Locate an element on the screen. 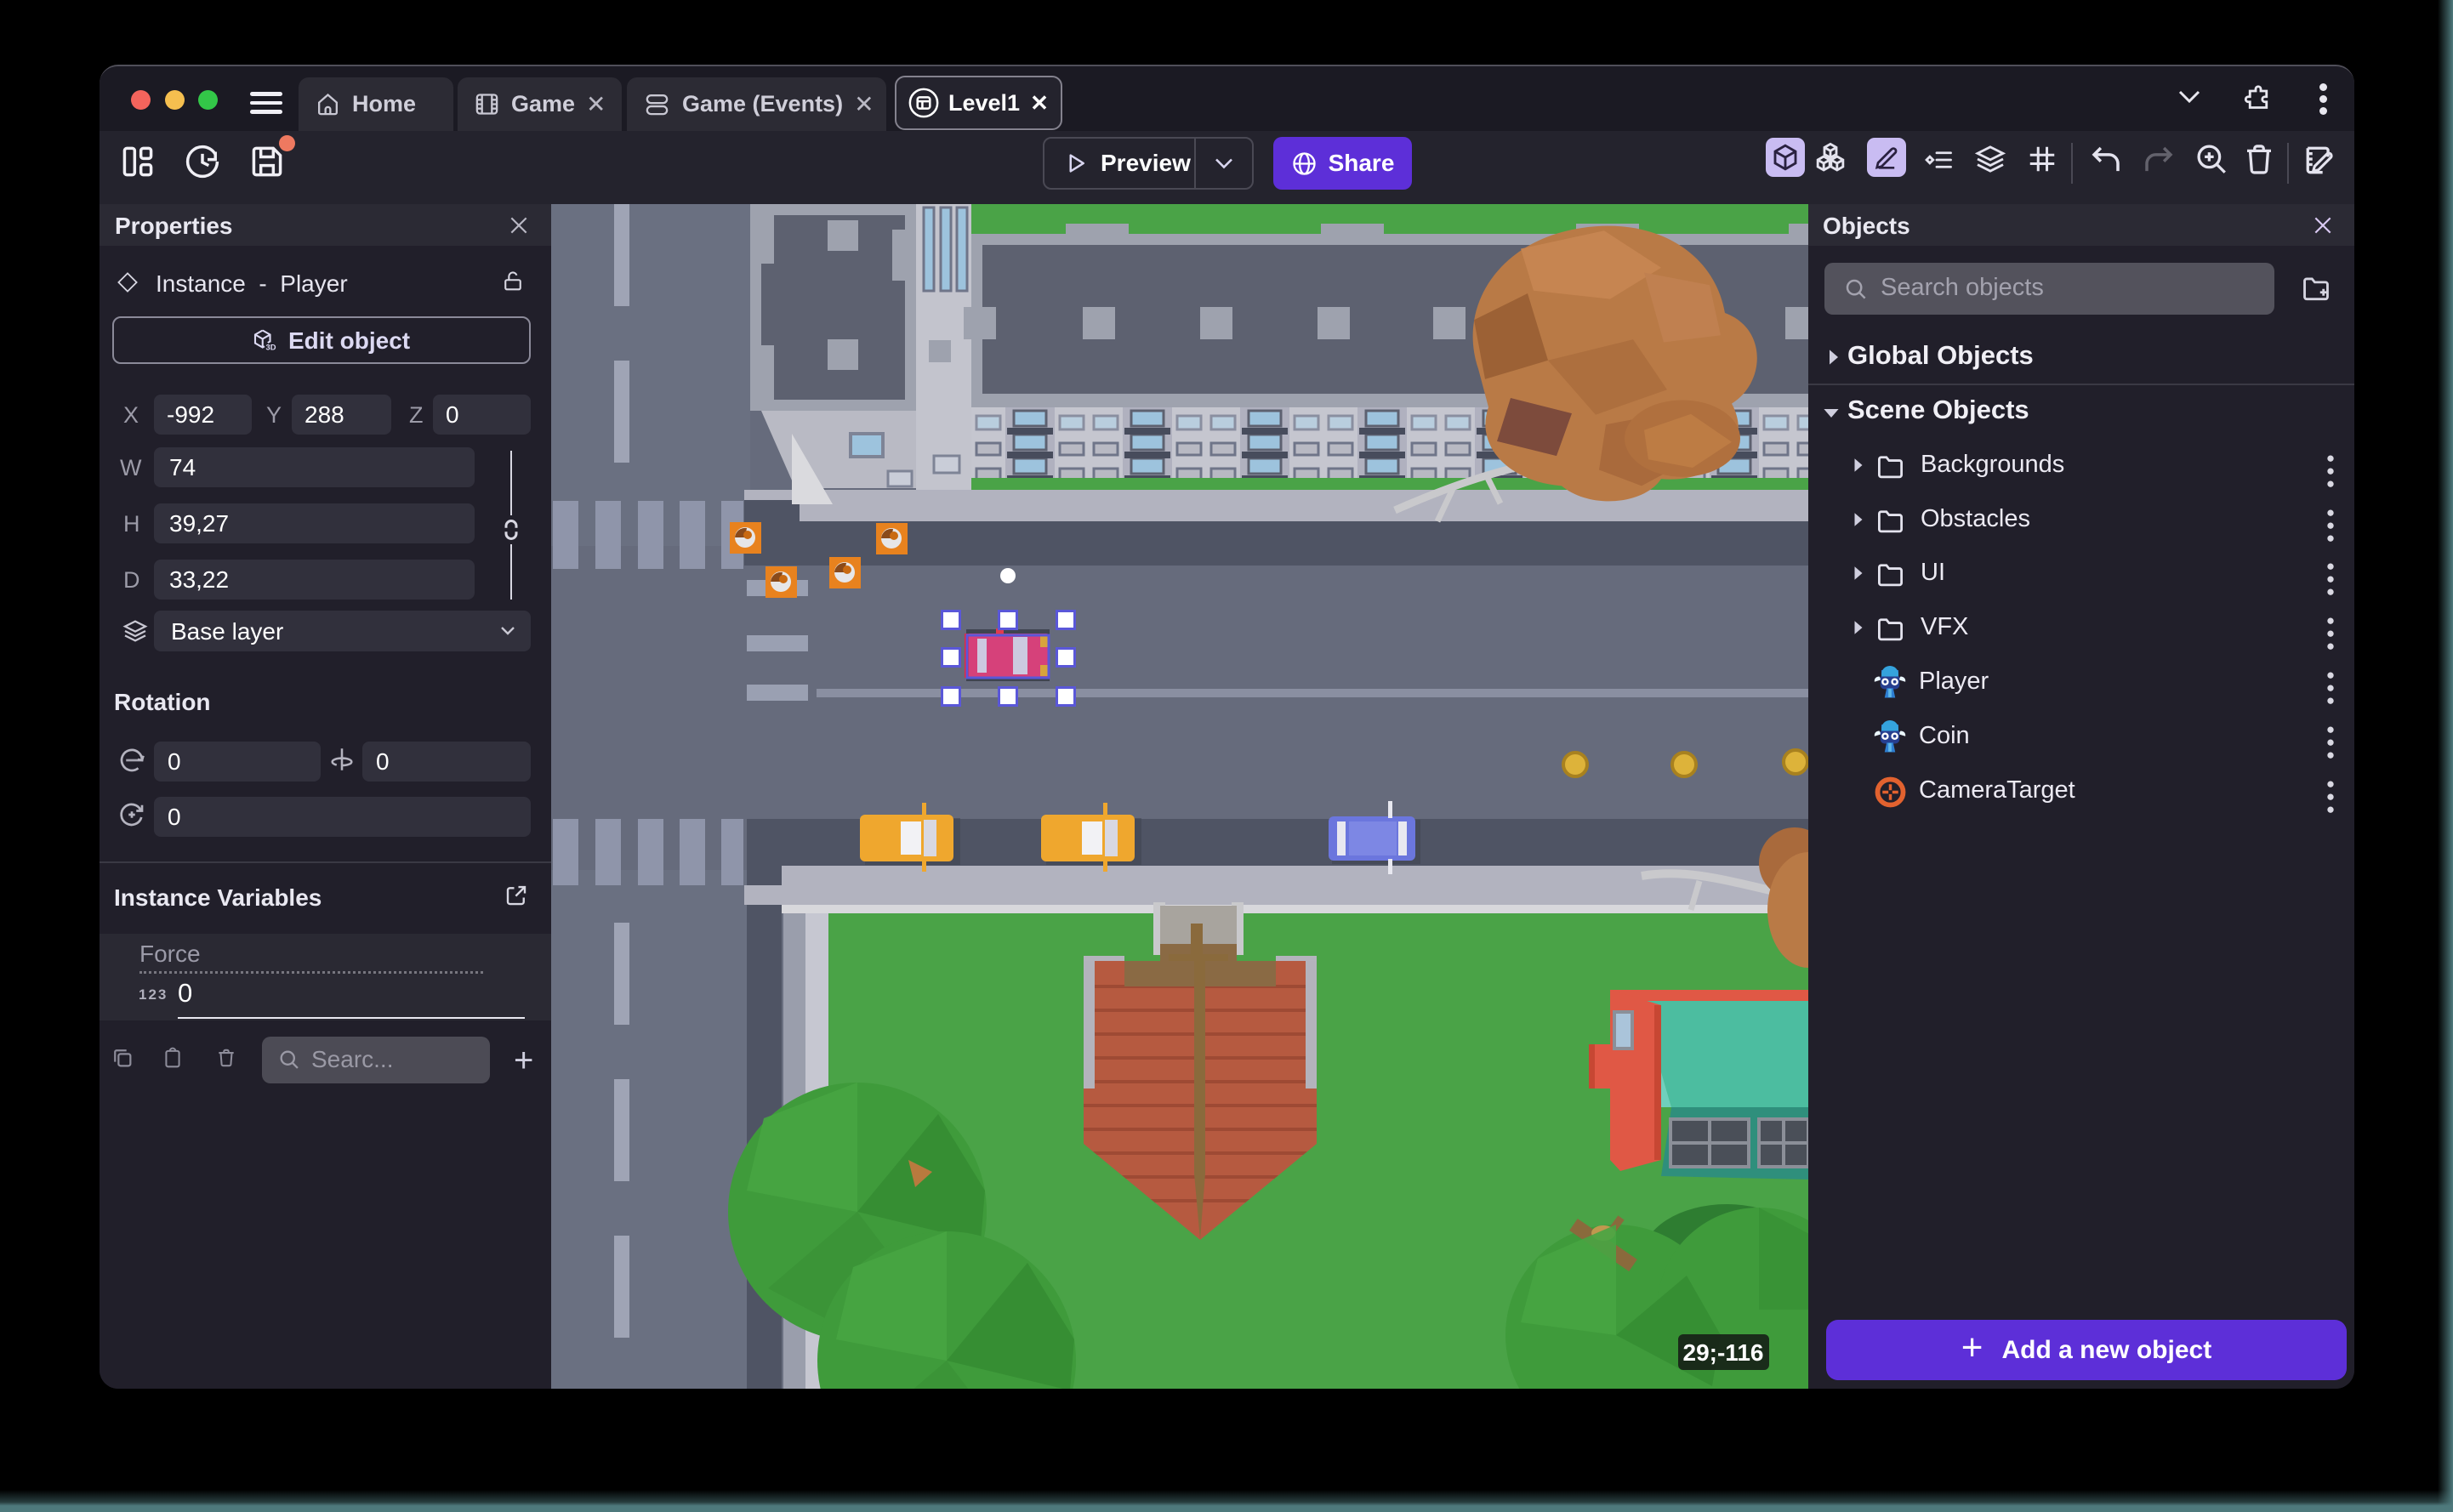 This screenshot has width=2453, height=1512. svg-text: 29;-116 is located at coordinates (1723, 1352).